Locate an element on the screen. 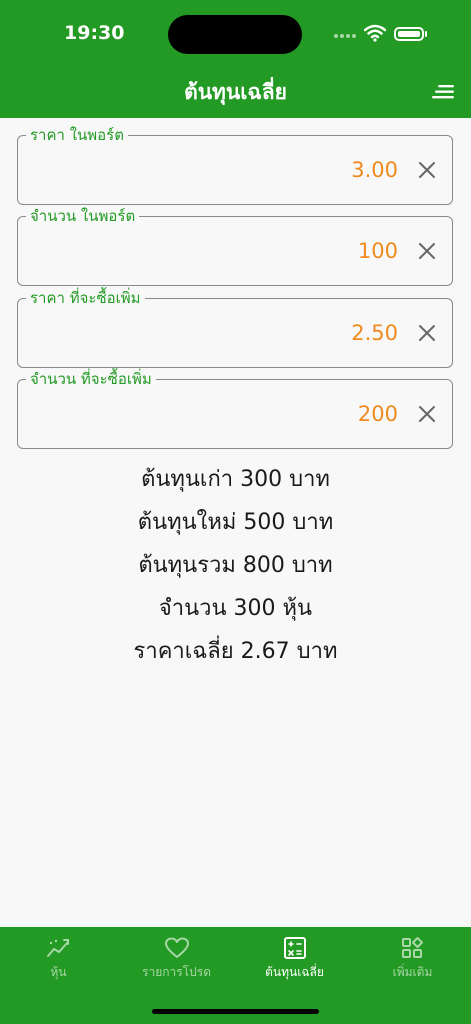 This screenshot has height=1024, width=471. quantity-in-portfolio-field: จำนวน ในพอร์ต 100 is located at coordinates (235, 246).